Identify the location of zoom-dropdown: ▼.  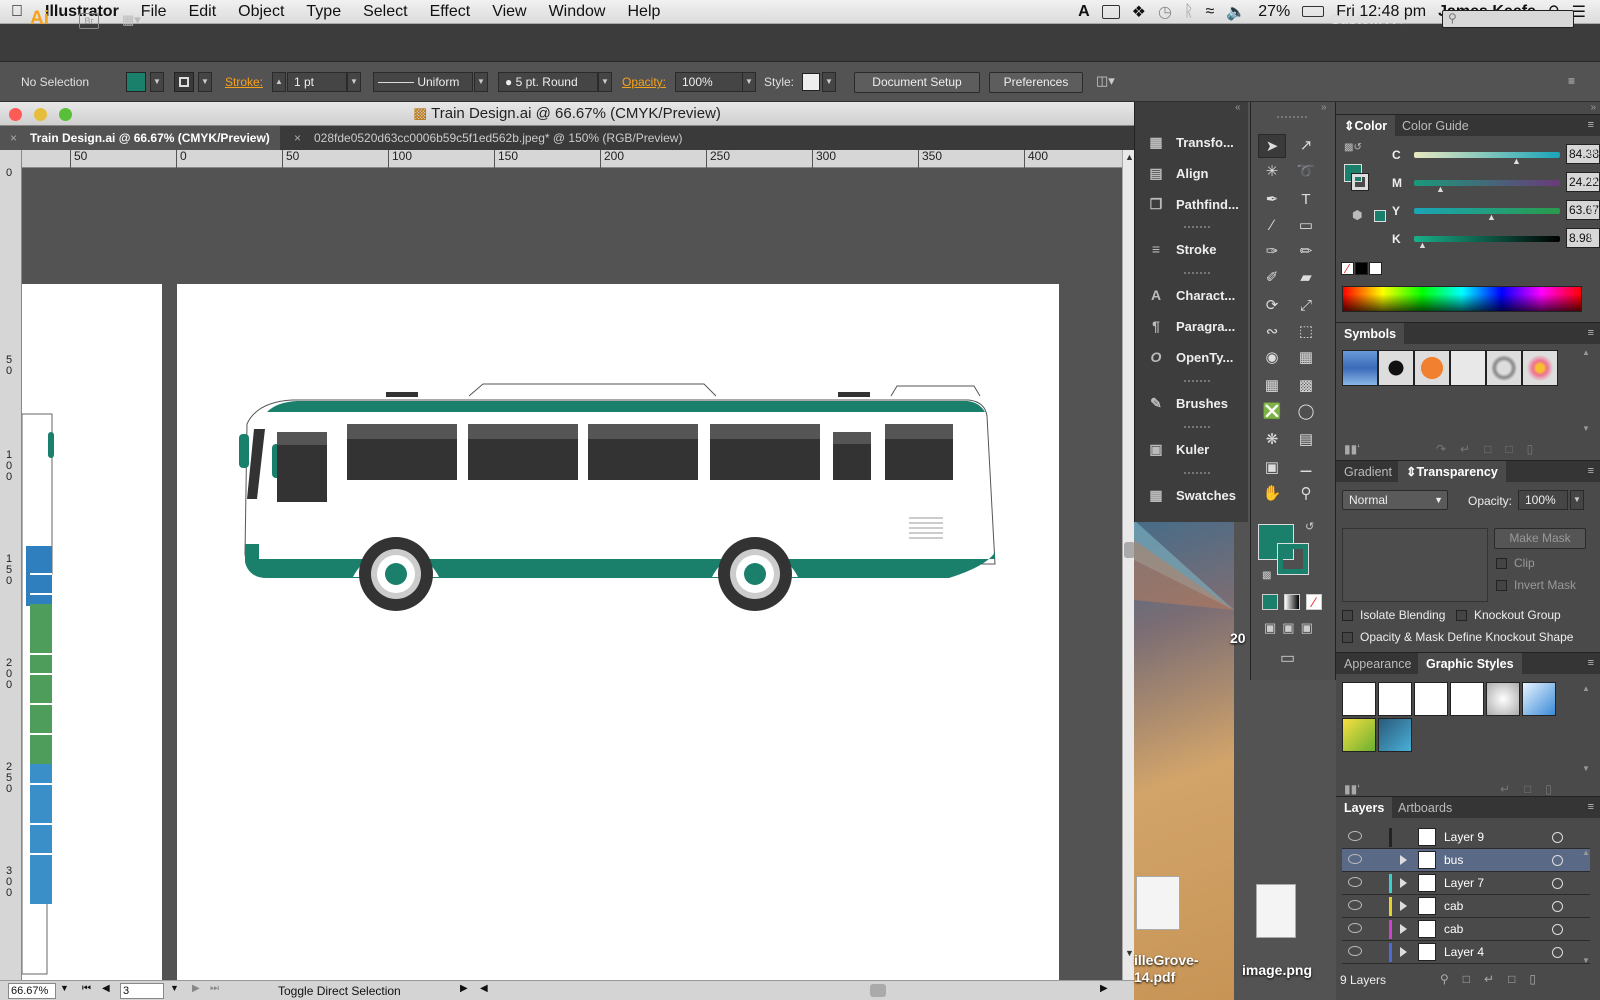
(64, 988).